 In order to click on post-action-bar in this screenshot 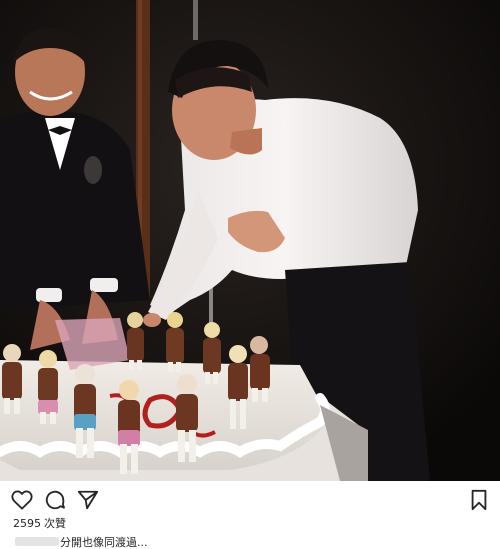, I will do `click(250, 499)`.